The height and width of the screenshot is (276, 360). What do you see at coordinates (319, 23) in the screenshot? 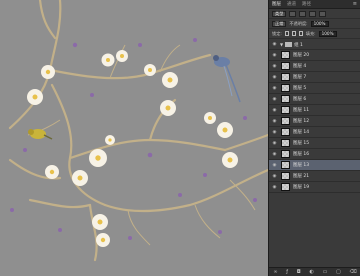
I see `opacity-field: 100%` at bounding box center [319, 23].